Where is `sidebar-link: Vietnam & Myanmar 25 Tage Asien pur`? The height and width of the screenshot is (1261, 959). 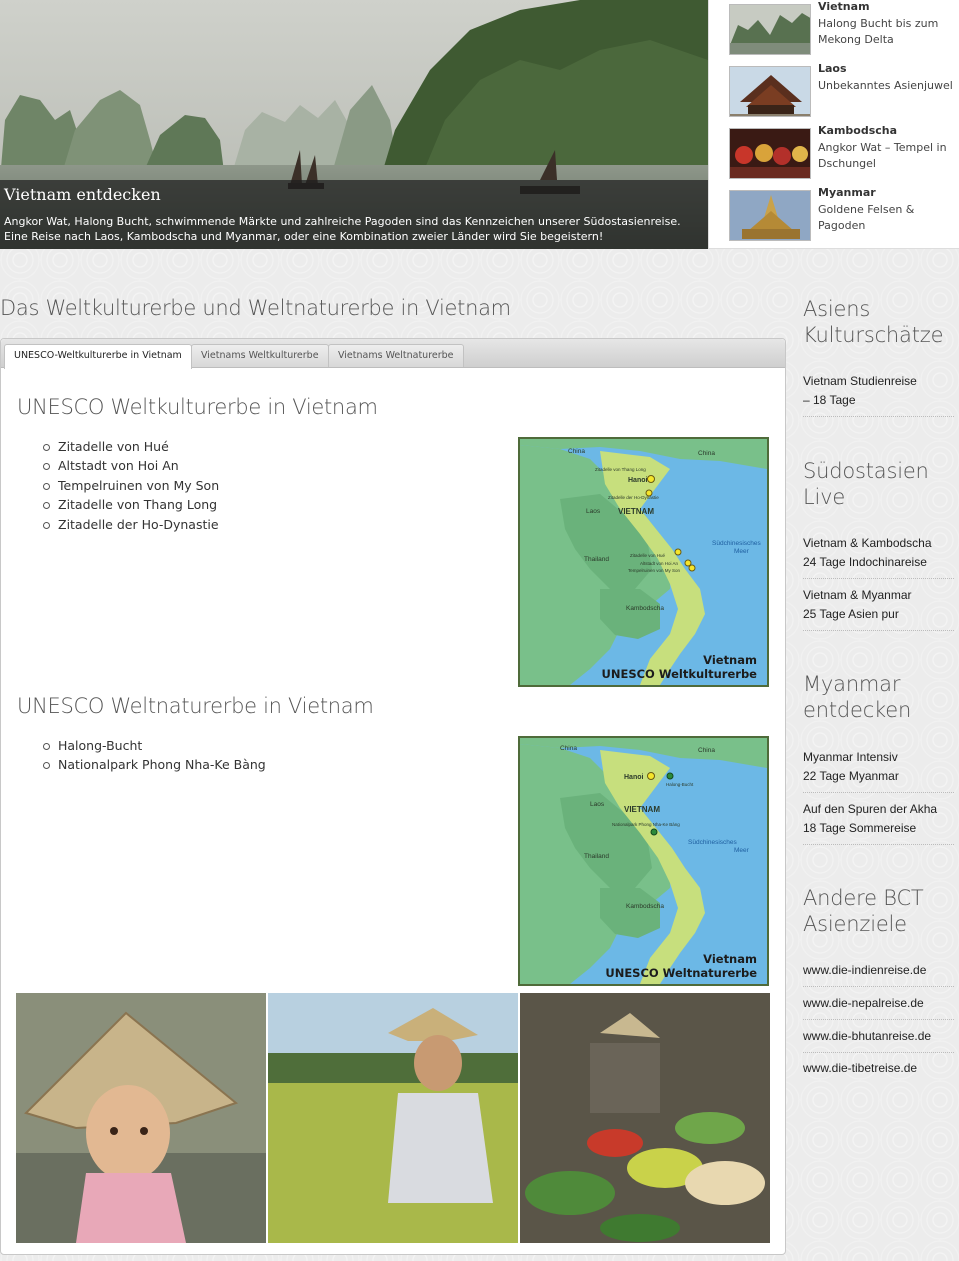 sidebar-link: Vietnam & Myanmar 25 Tage Asien pur is located at coordinates (878, 608).